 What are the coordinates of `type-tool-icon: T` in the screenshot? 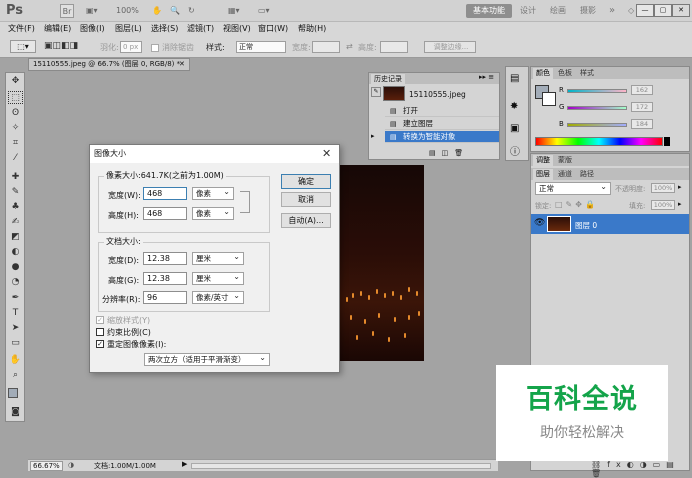 It's located at (15, 313).